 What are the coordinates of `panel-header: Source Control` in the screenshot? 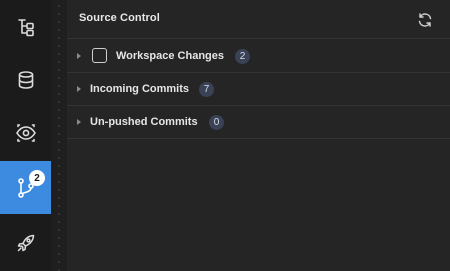 It's located at (258, 19).